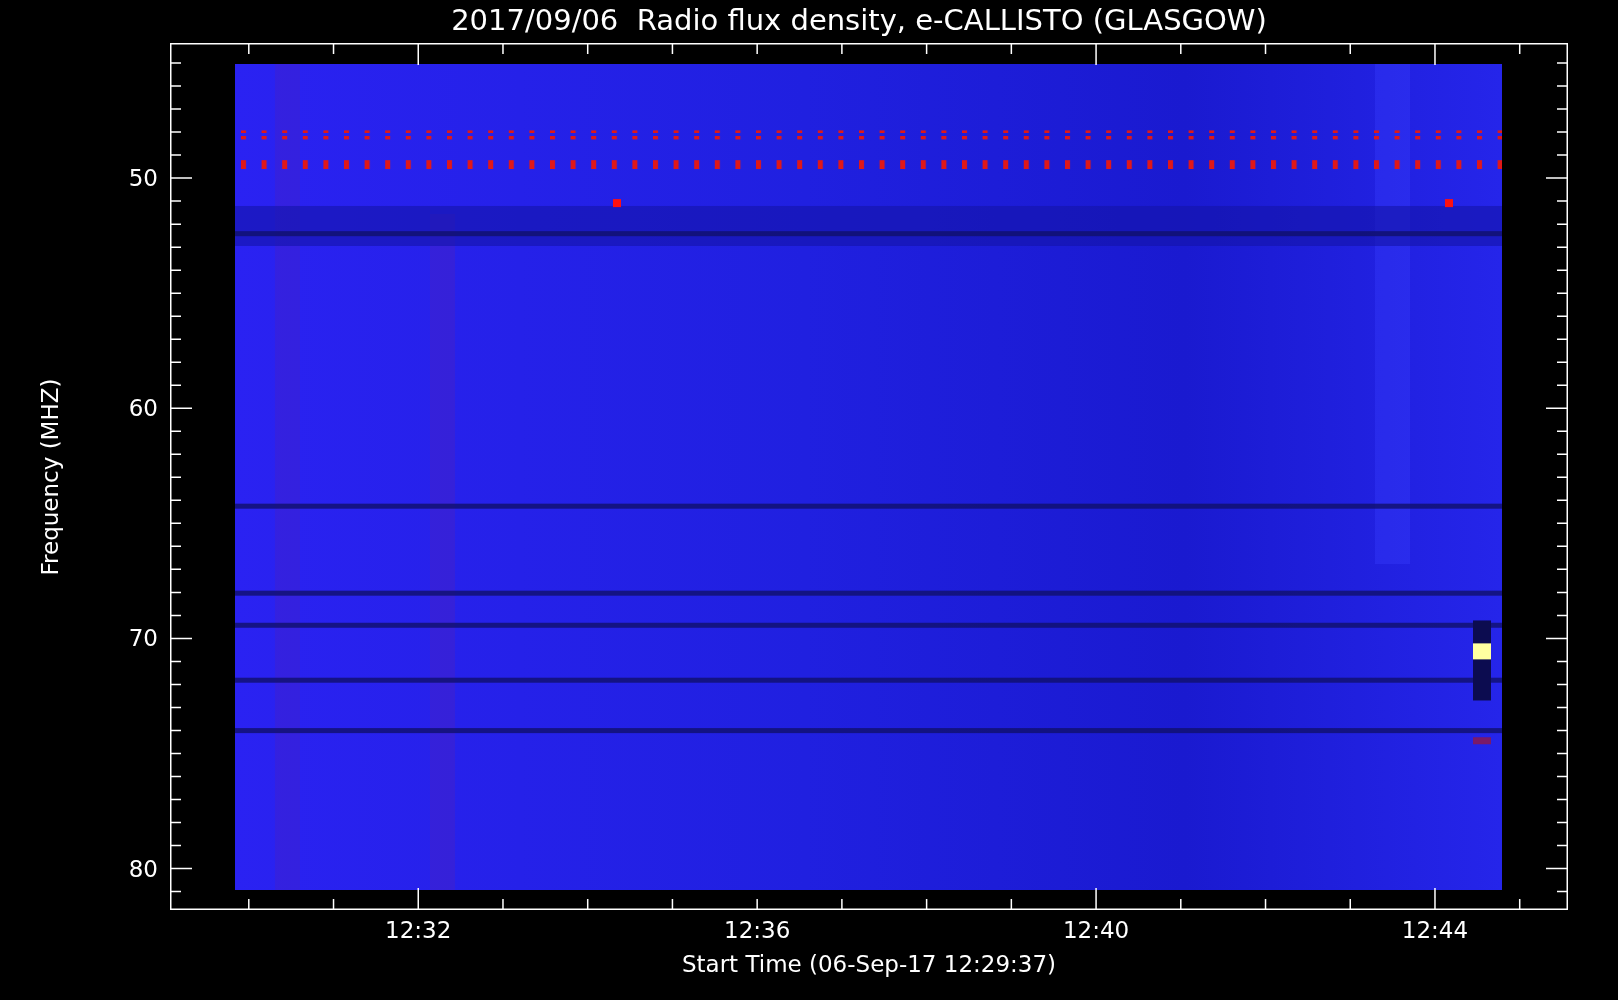 The image size is (1618, 1000). I want to click on y-tick-label: 70, so click(143, 638).